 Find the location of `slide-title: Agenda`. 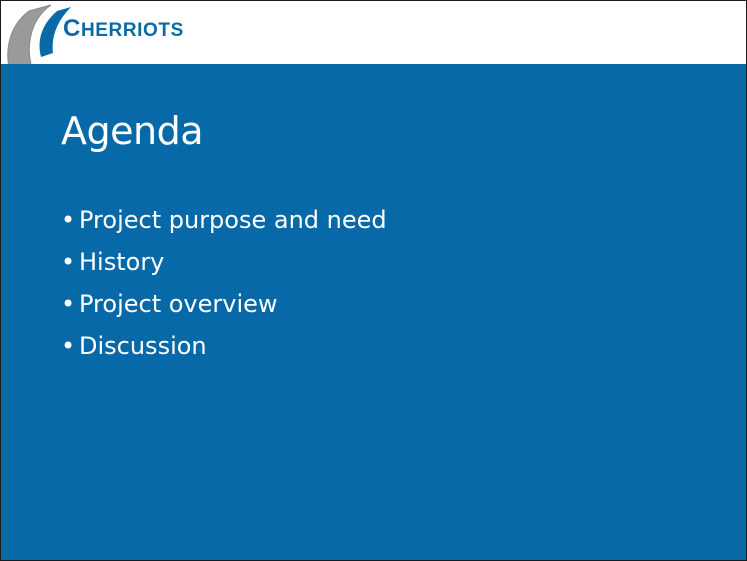

slide-title: Agenda is located at coordinates (132, 131).